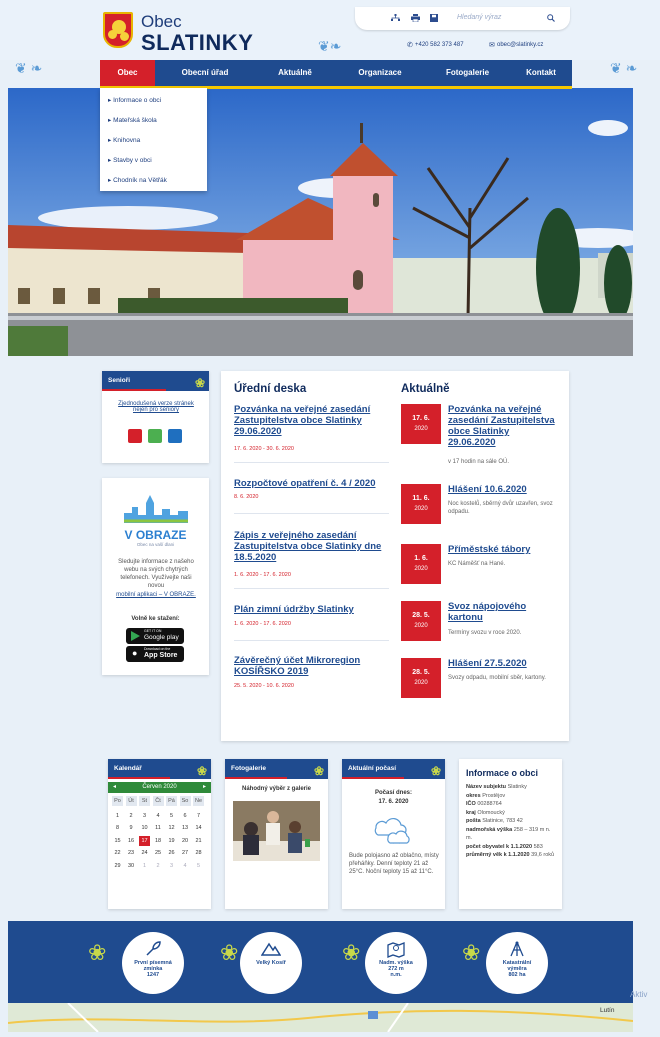  Describe the element at coordinates (271, 949) in the screenshot. I see `mountain-icon` at that location.